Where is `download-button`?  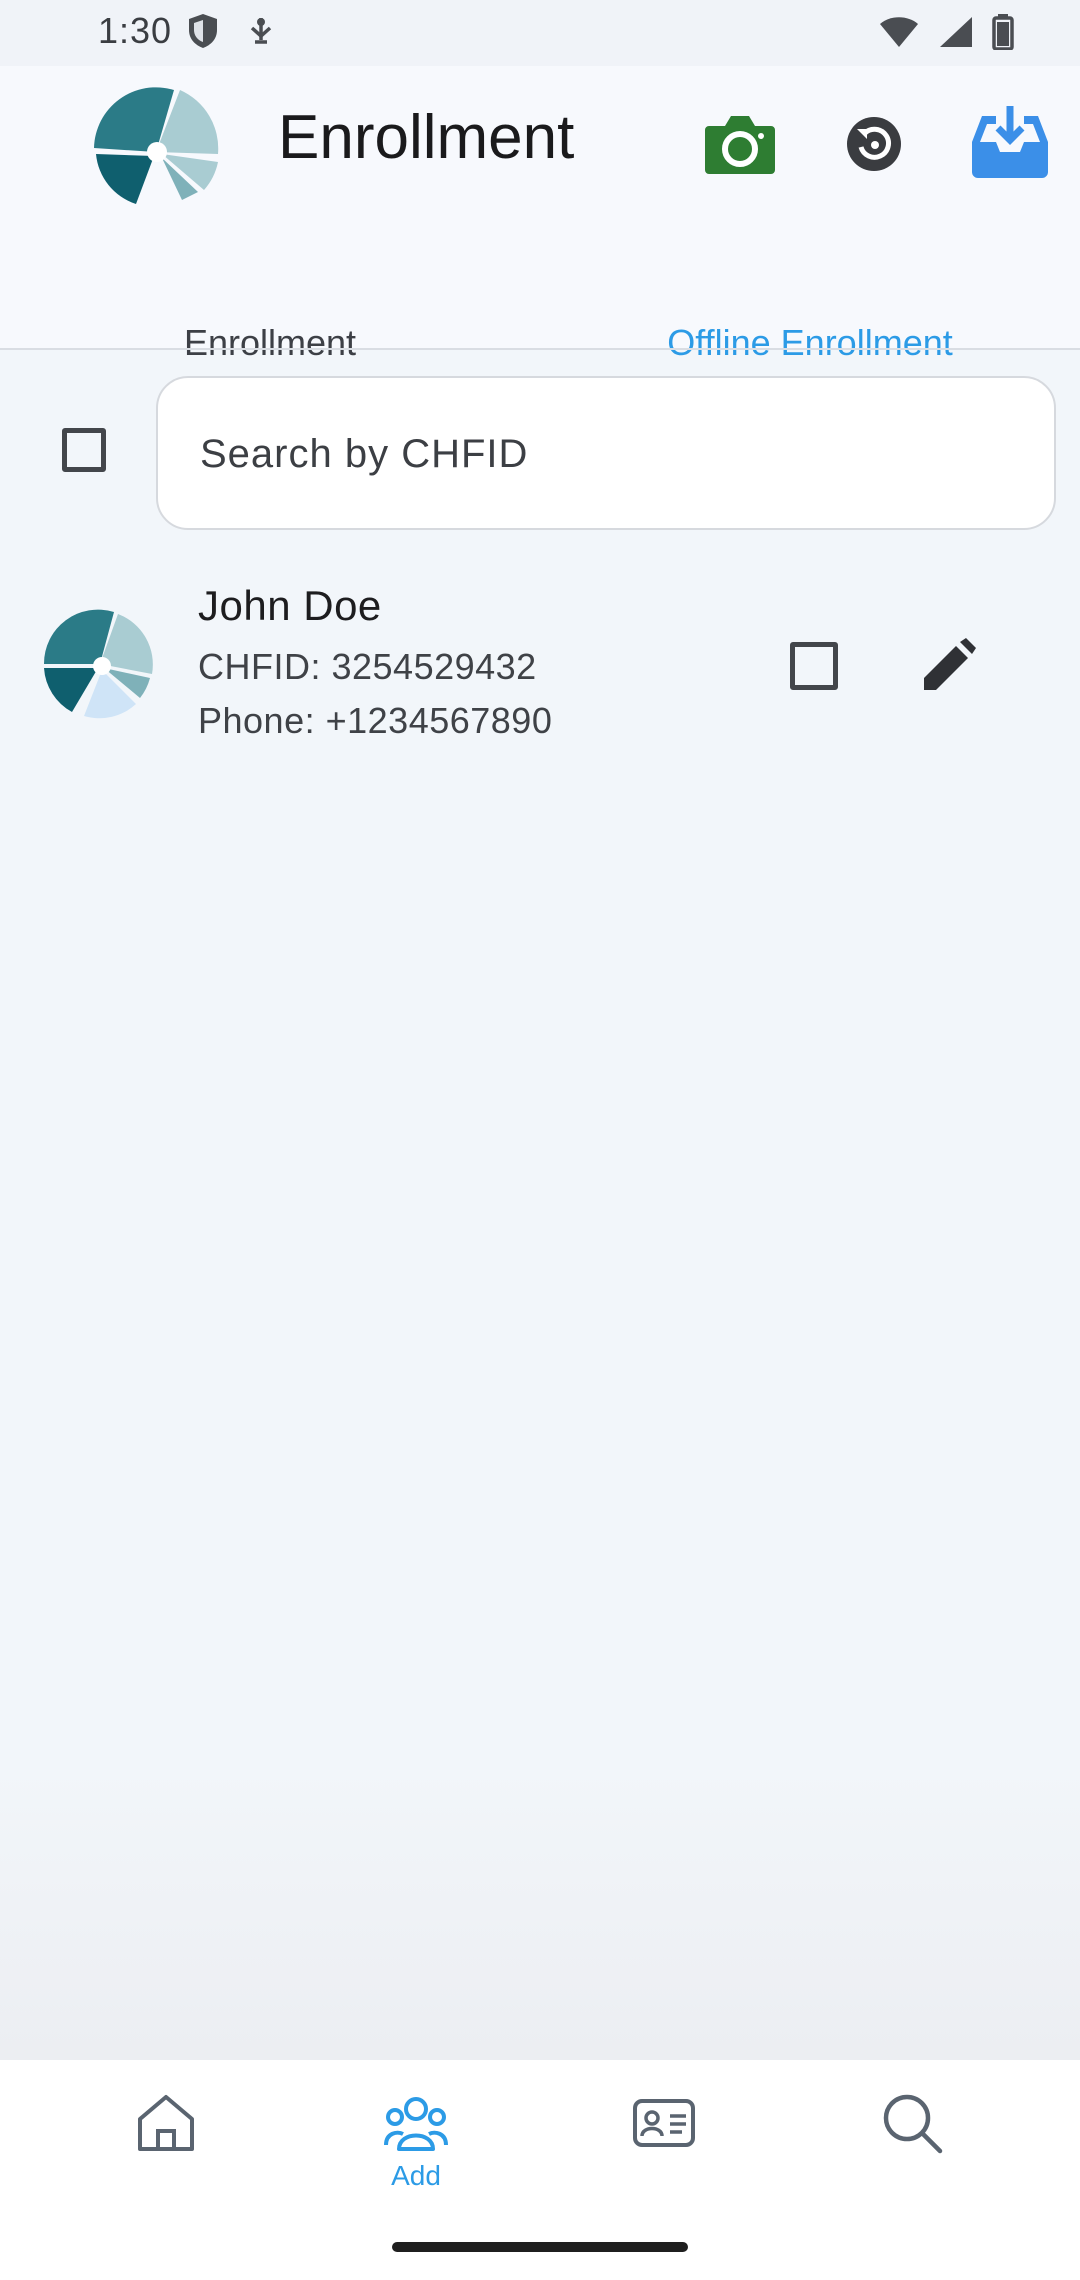 download-button is located at coordinates (1010, 144).